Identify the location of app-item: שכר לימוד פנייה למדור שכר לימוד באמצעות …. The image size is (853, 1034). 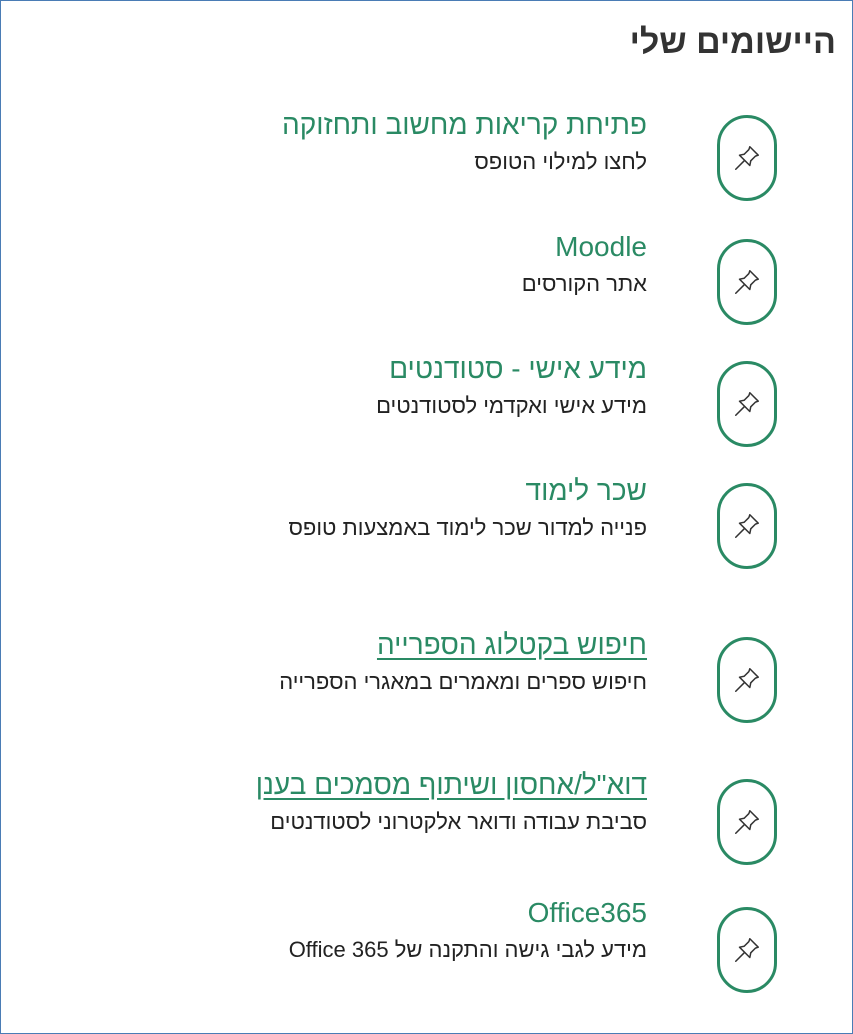
(426, 530).